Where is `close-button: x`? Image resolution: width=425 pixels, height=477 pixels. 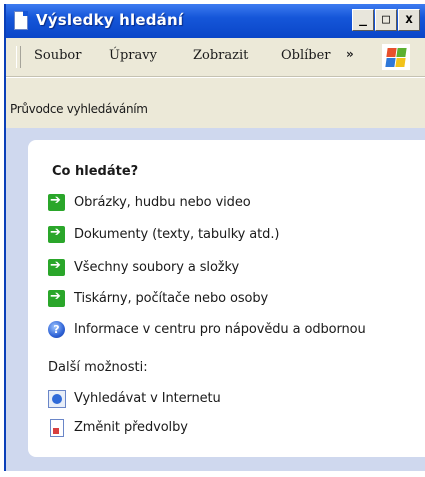
close-button: x is located at coordinates (409, 20).